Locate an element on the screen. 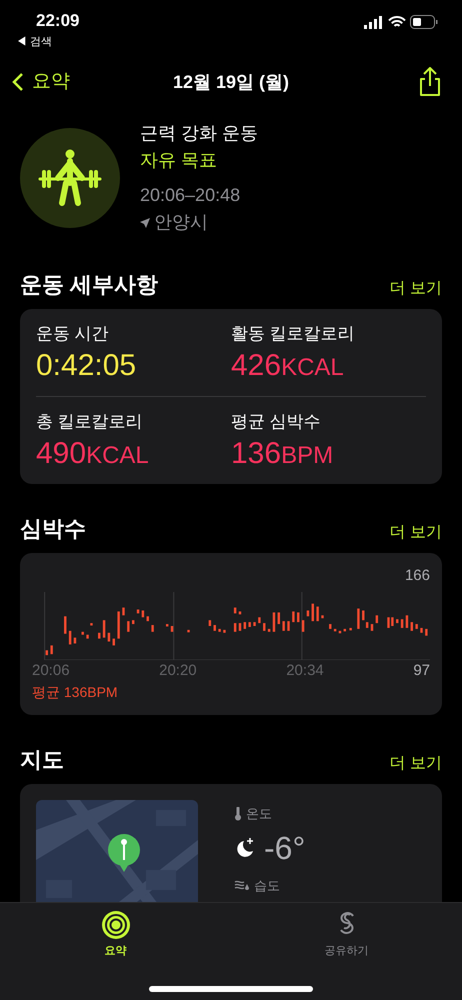 The height and width of the screenshot is (1000, 462). temperature-value: -6° is located at coordinates (285, 848).